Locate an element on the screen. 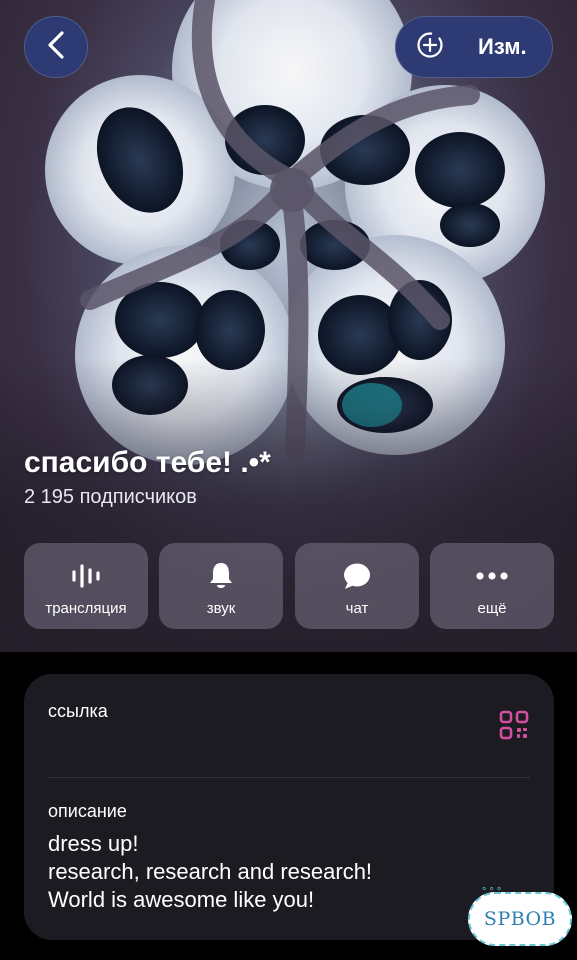 Image resolution: width=577 pixels, height=960 pixels. sound-button: звук is located at coordinates (221, 586).